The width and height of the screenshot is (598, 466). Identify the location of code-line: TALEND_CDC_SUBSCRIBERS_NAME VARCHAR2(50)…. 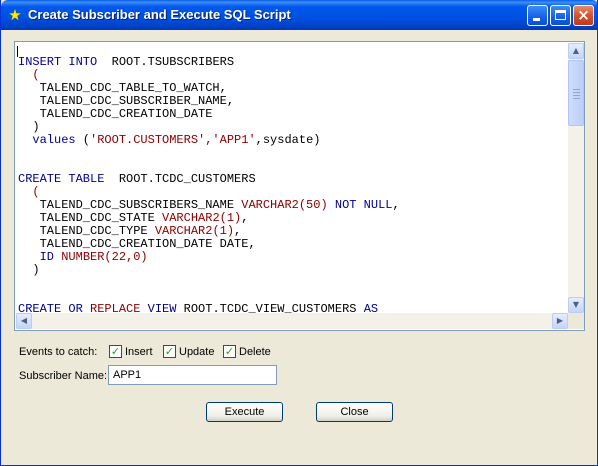
(209, 205).